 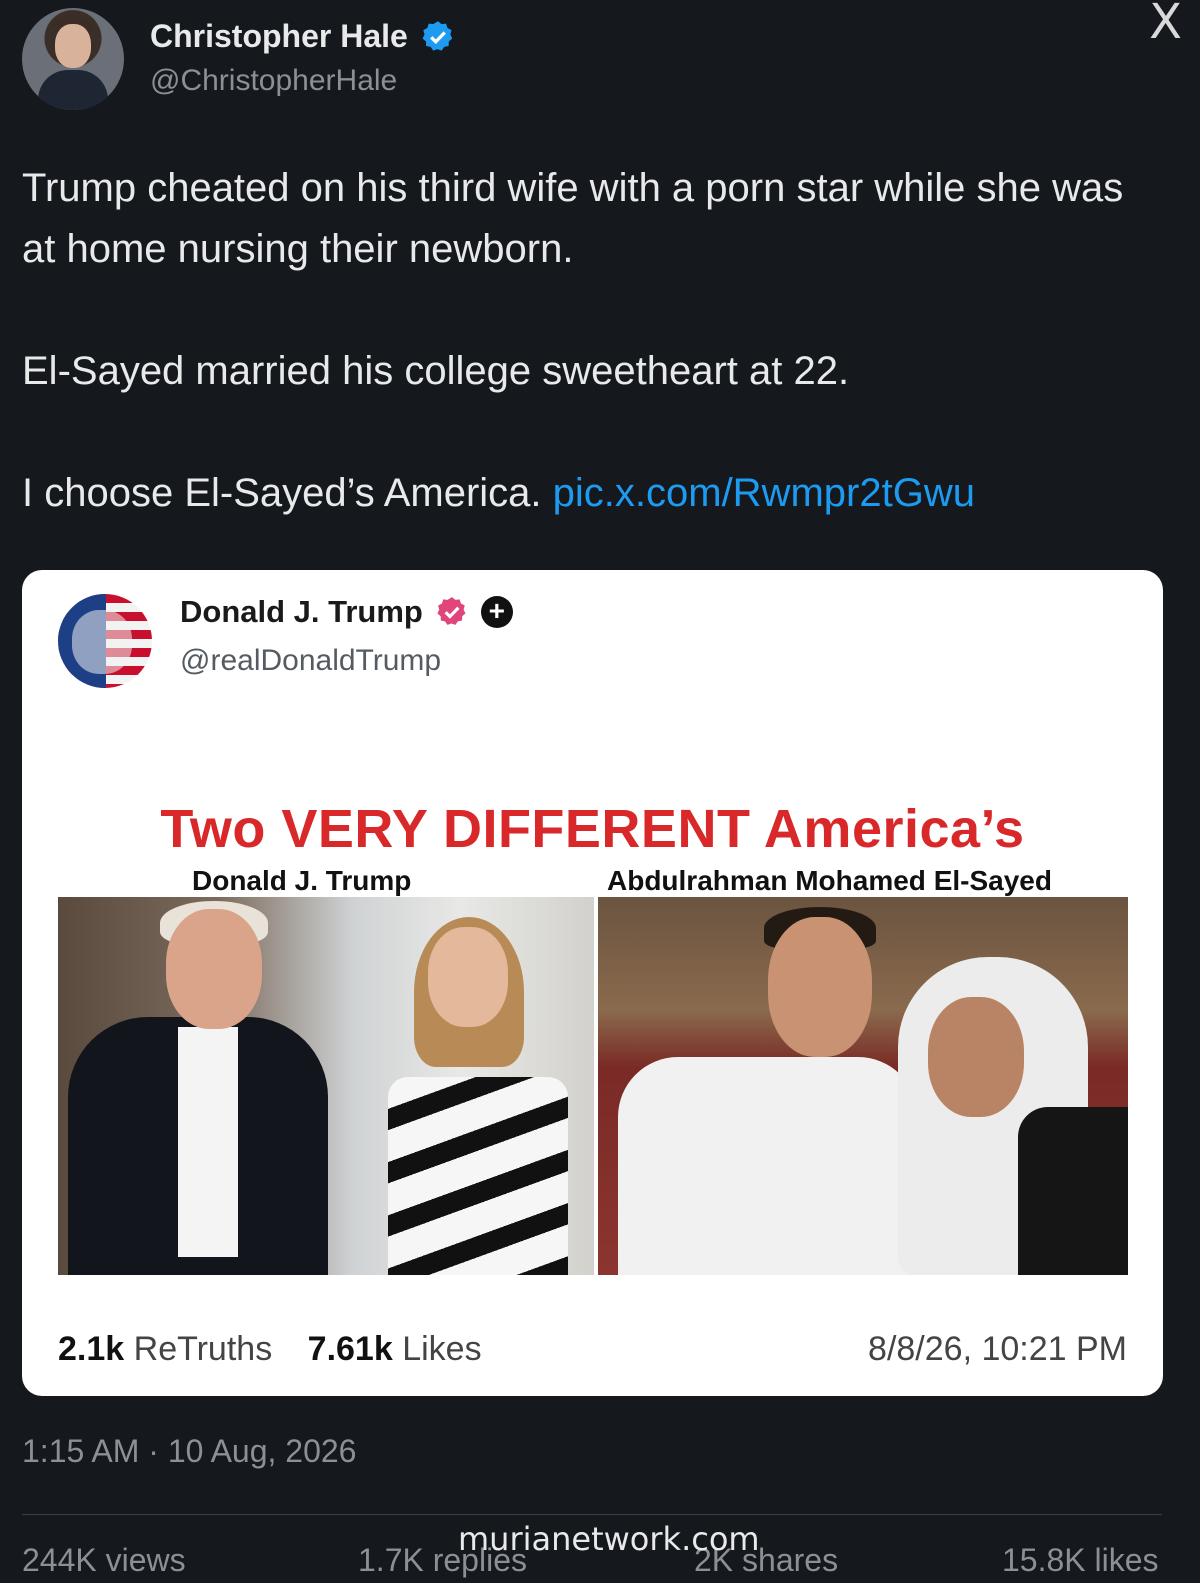 I want to click on retruths-count: 2.1k, so click(x=91, y=1349).